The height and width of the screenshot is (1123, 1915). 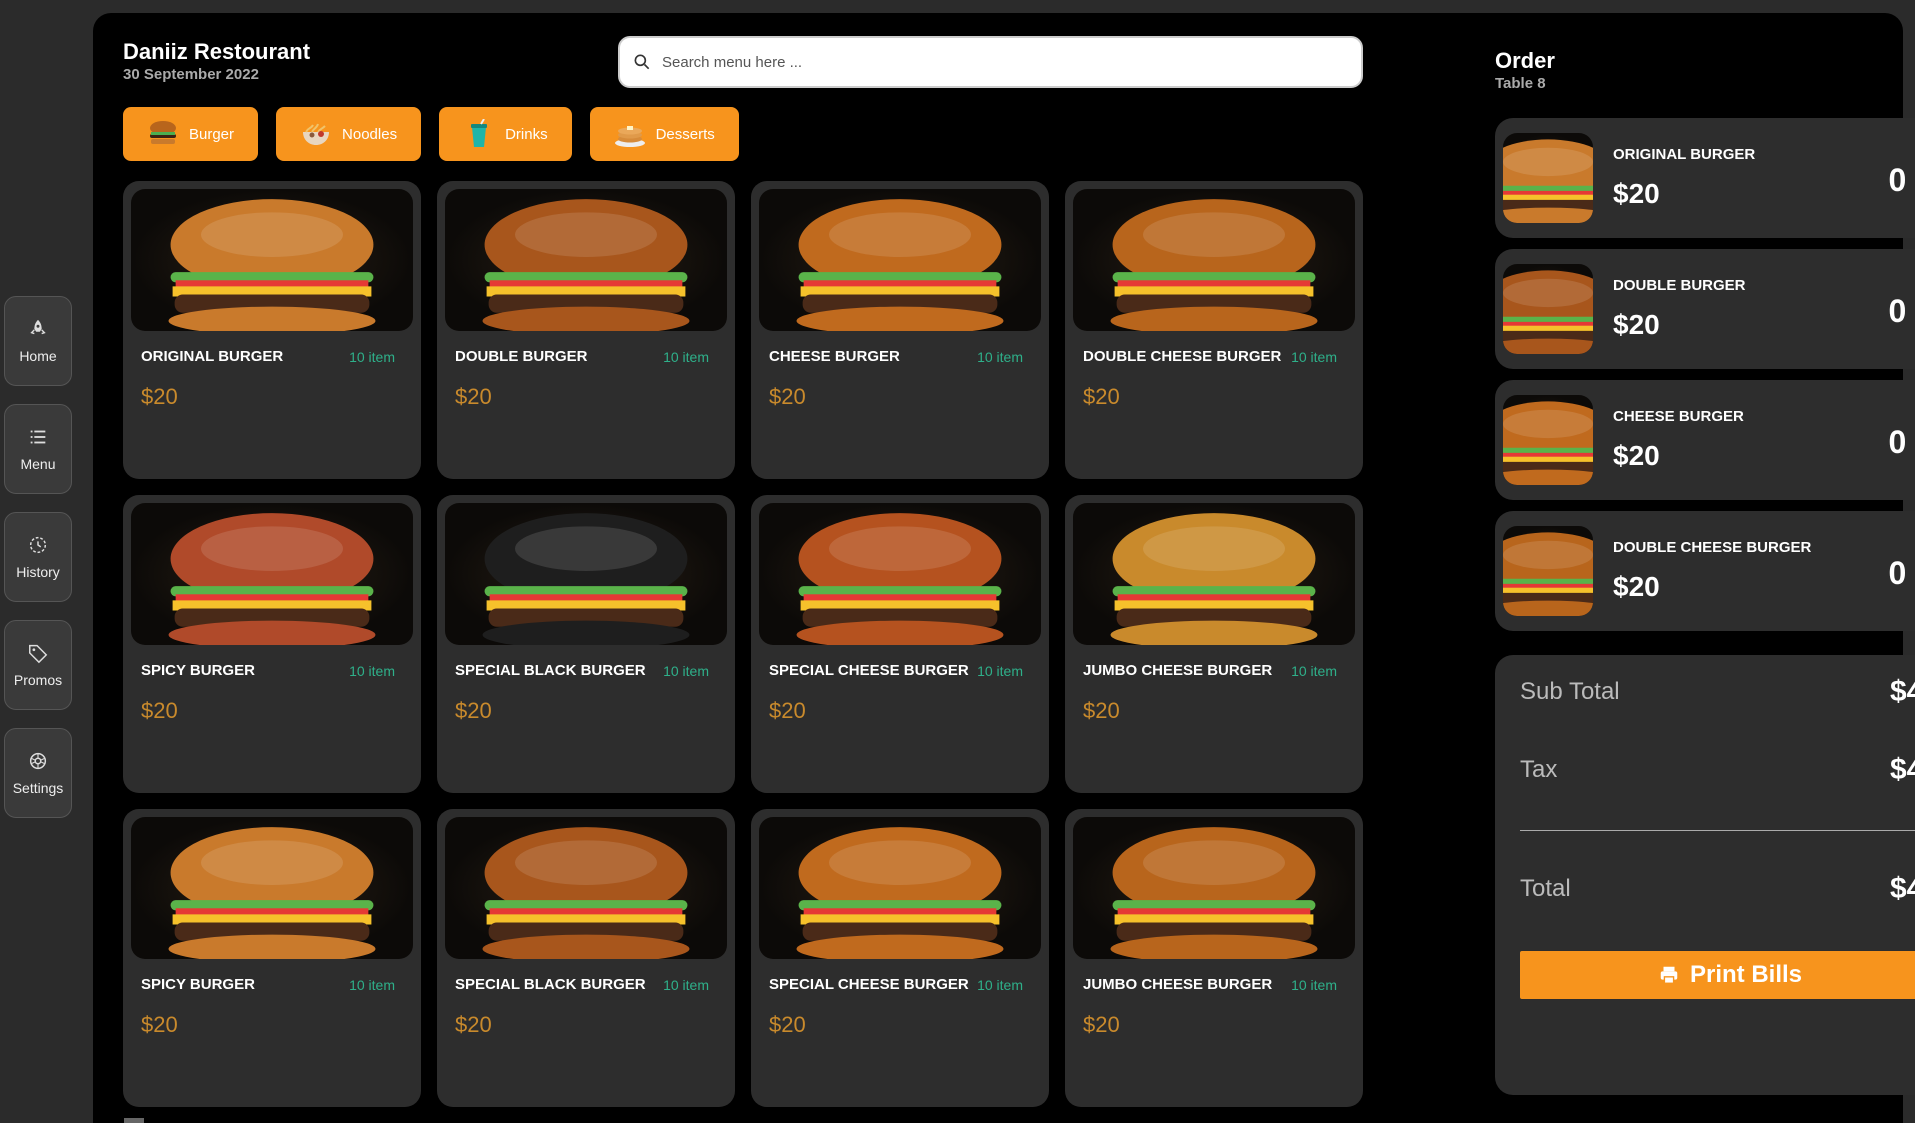 I want to click on menu-card: ORIGINAL BURGER 10 item $20, so click(x=272, y=330).